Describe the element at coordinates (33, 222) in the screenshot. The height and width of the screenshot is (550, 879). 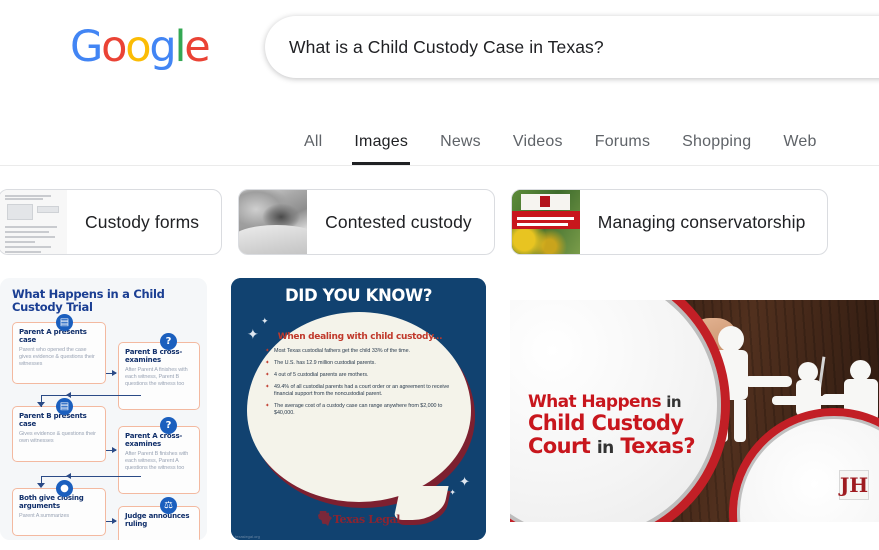
I see `chip-thumbnail-custody-form-document` at that location.